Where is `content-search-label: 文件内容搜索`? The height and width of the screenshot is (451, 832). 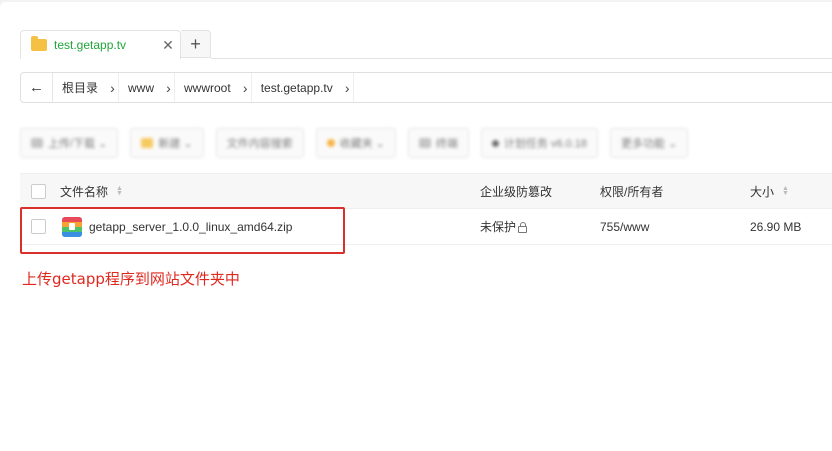
content-search-label: 文件内容搜索 is located at coordinates (259, 144).